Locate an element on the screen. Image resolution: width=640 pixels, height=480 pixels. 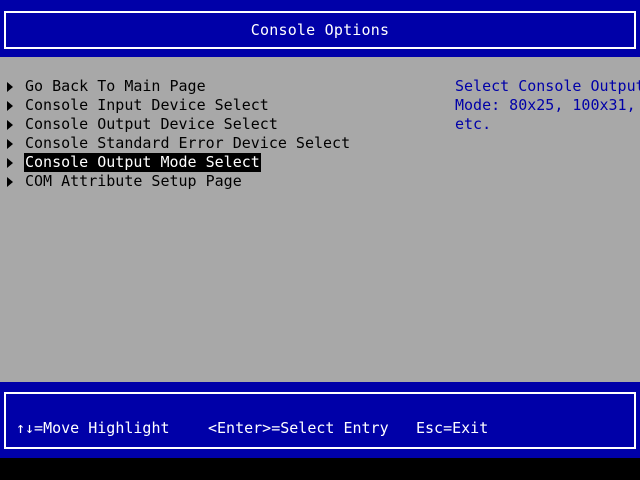
menu-item-com-attribute-setup: COM Attribute Setup Page is located at coordinates (220, 181).